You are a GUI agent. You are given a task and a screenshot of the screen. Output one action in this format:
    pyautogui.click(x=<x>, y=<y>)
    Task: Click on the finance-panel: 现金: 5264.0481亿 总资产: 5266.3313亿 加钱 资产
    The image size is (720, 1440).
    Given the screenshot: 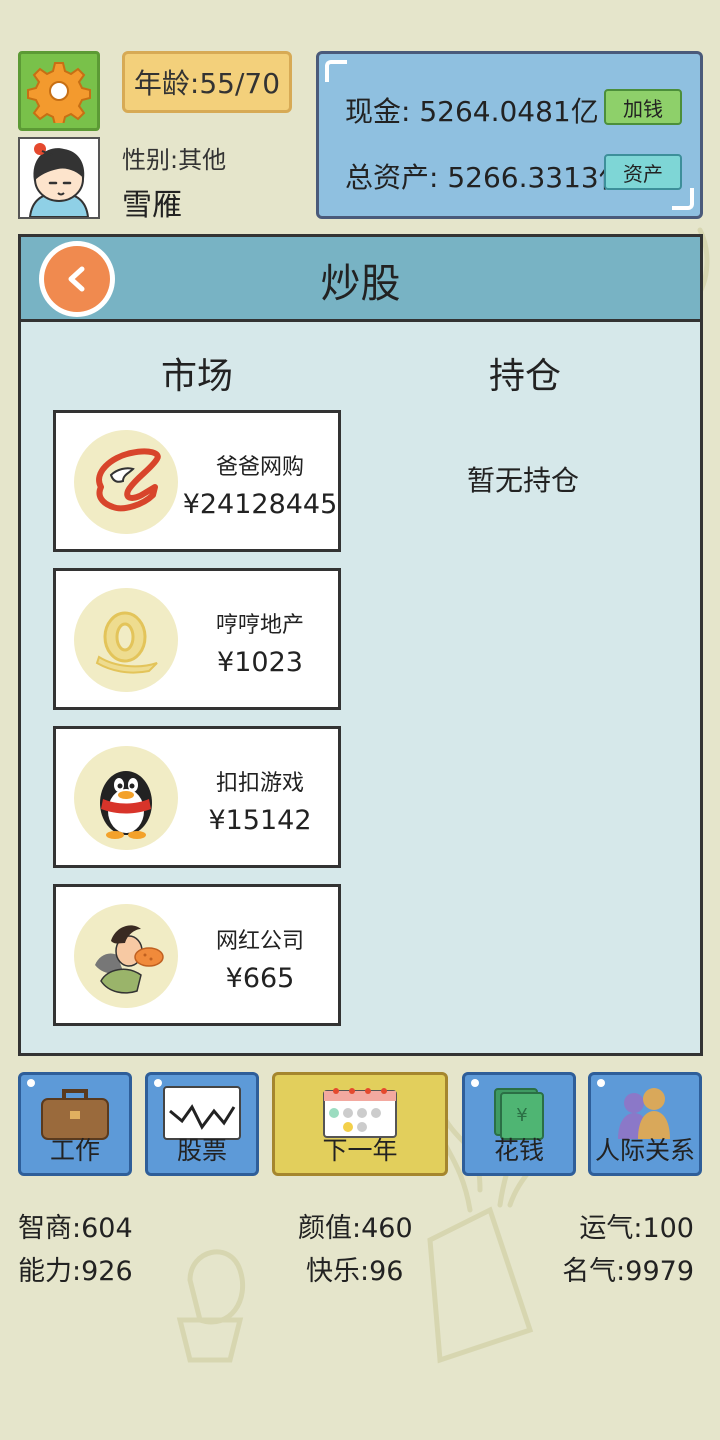 What is the action you would take?
    pyautogui.click(x=509, y=135)
    